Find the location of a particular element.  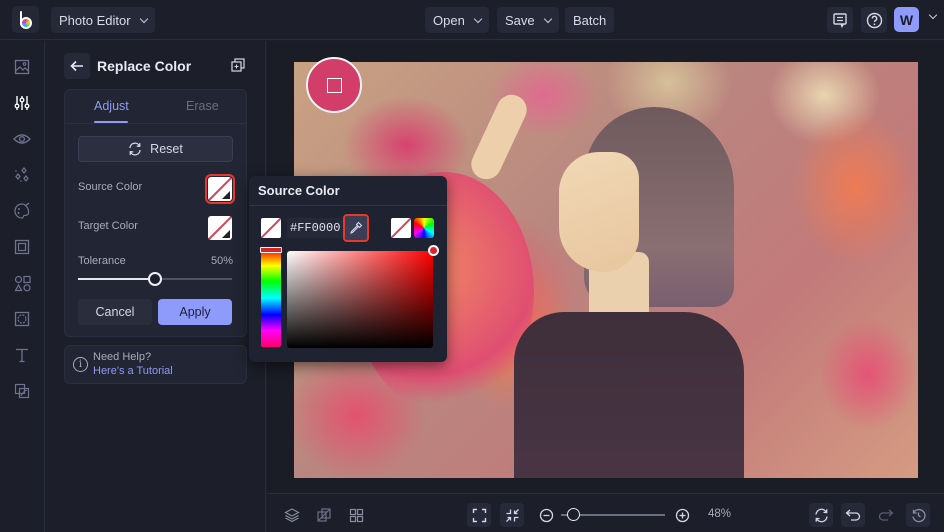

overlay-icon is located at coordinates (22, 319).